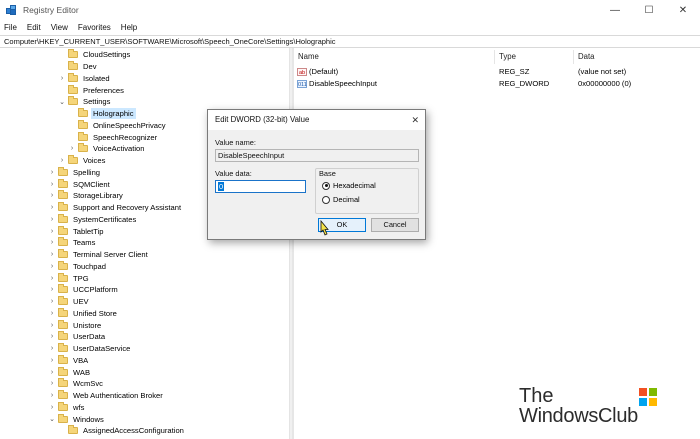 This screenshot has height=439, width=700. Describe the element at coordinates (95, 55) in the screenshot. I see `tree-item: CloudSettings` at that location.